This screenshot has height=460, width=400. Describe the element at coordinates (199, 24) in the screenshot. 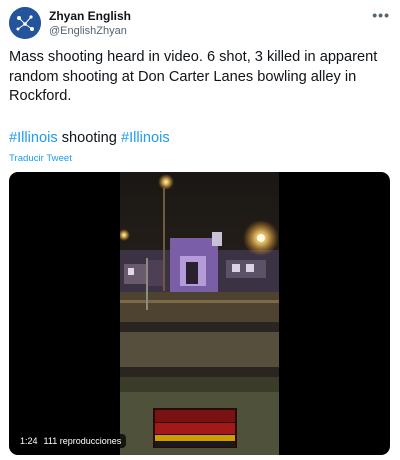

I see `tweet-header: Zhyan English @EnglishZhyan •••` at that location.